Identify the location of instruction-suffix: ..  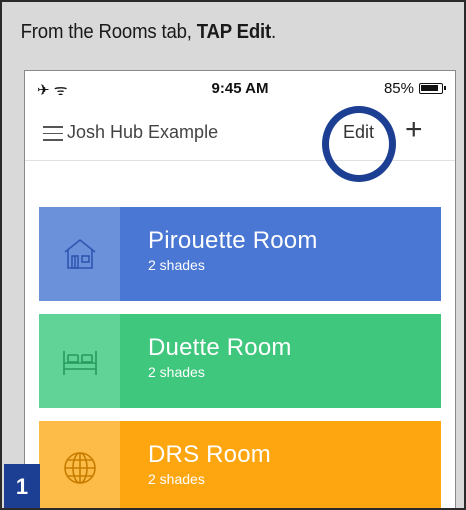
(274, 32).